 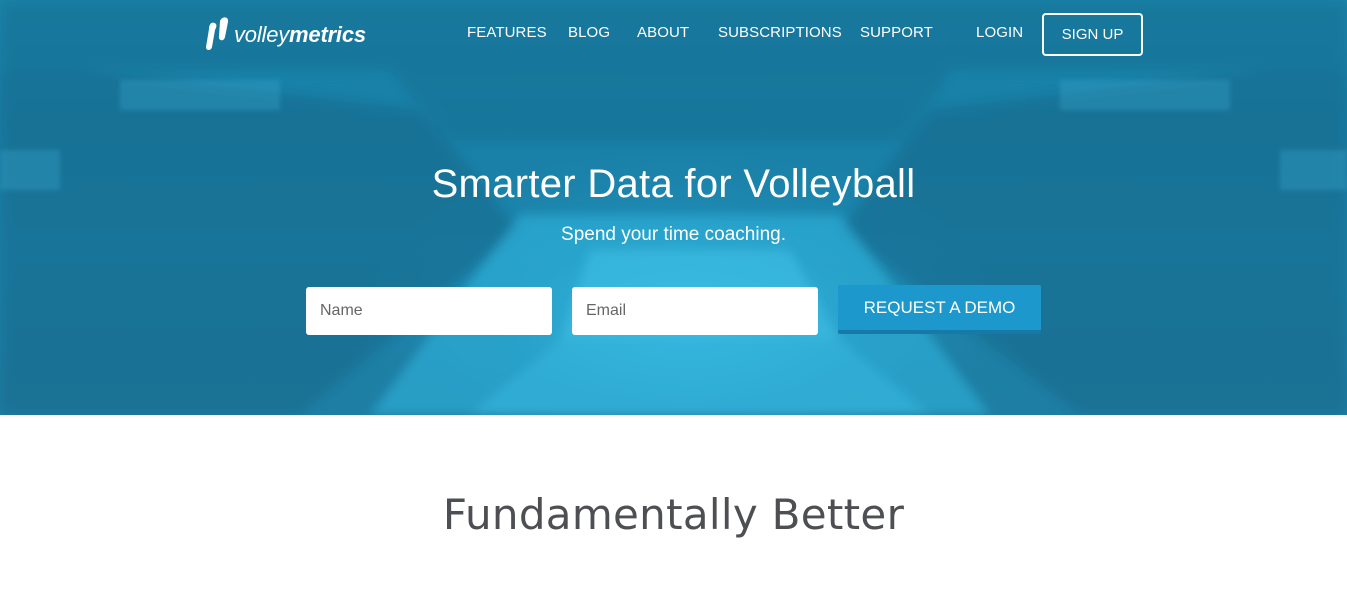 I want to click on signup-button: SIGN UP, so click(x=1092, y=34).